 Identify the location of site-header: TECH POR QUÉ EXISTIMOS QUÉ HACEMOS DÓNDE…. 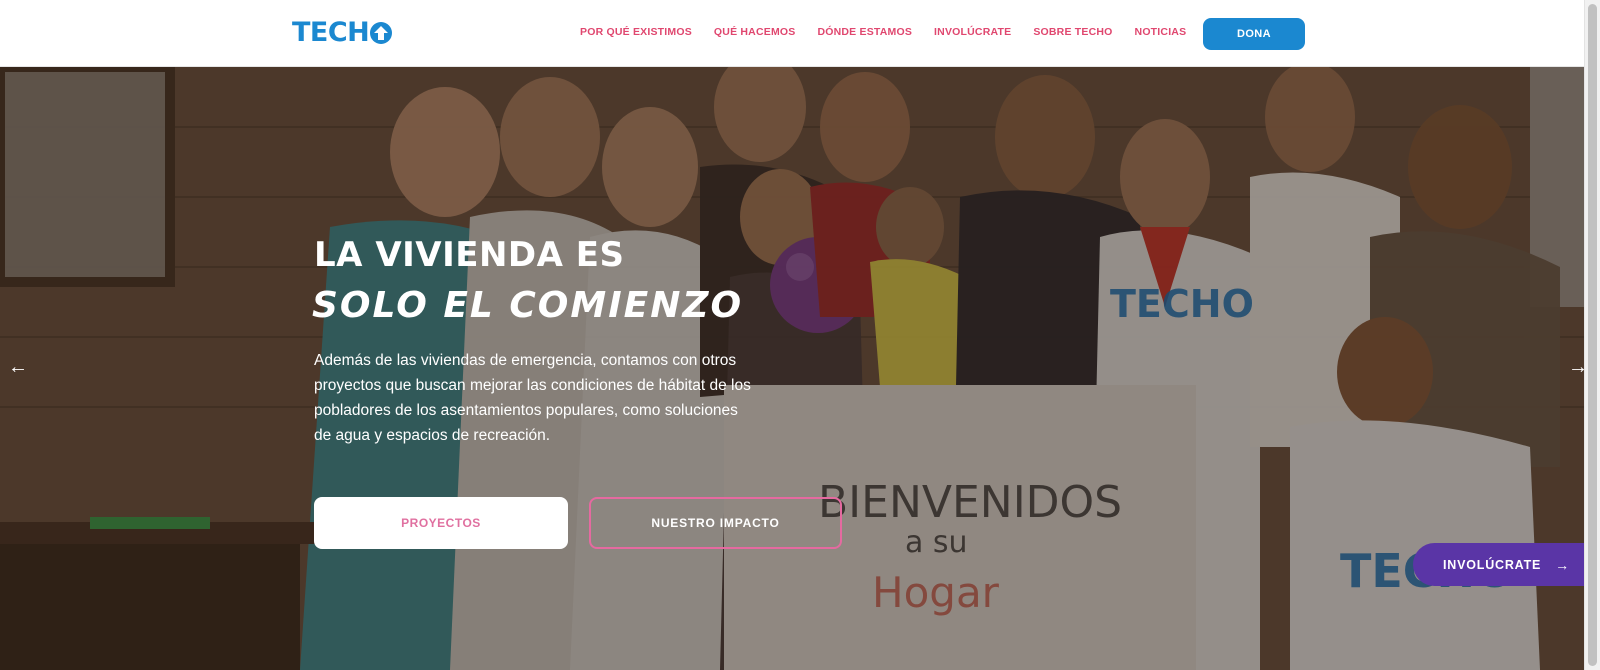
(792, 33).